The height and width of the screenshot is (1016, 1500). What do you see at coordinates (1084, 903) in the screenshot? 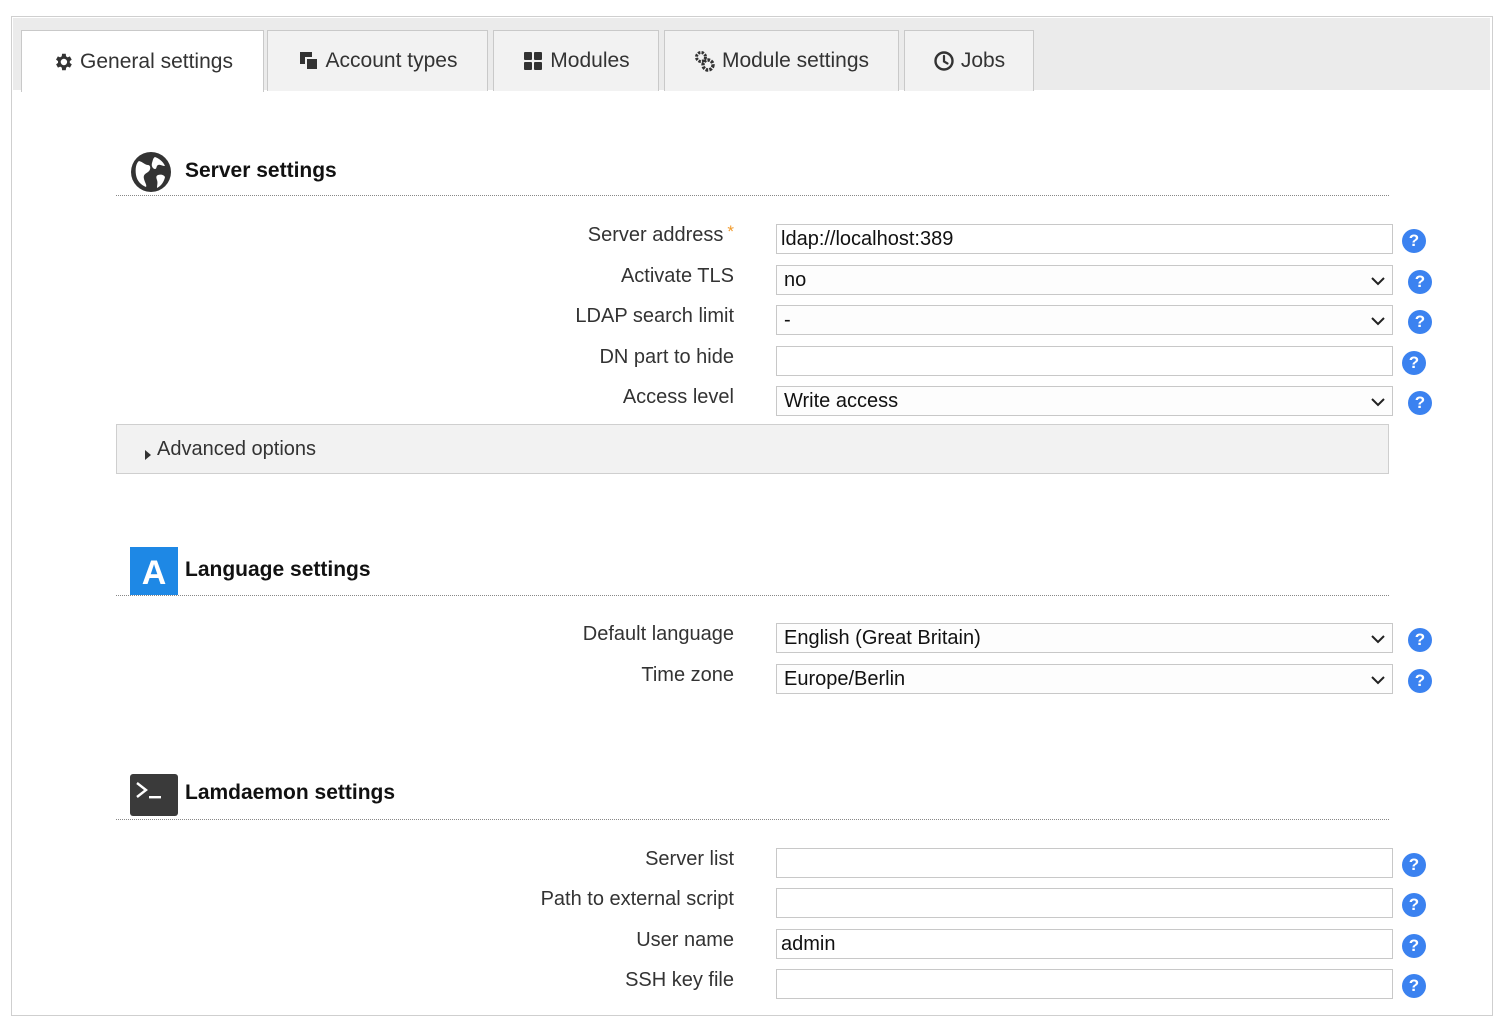
I see `external-script-input` at bounding box center [1084, 903].